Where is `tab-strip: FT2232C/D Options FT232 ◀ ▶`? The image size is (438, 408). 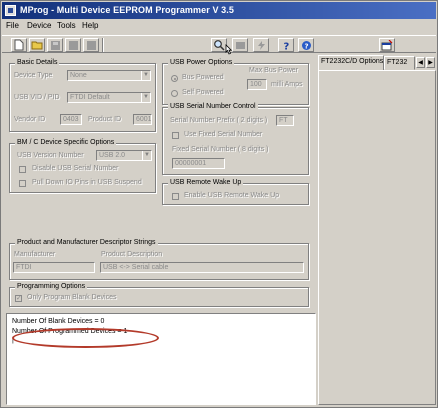
tab-strip: FT2232C/D Options FT232 ◀ ▶ is located at coordinates (377, 63).